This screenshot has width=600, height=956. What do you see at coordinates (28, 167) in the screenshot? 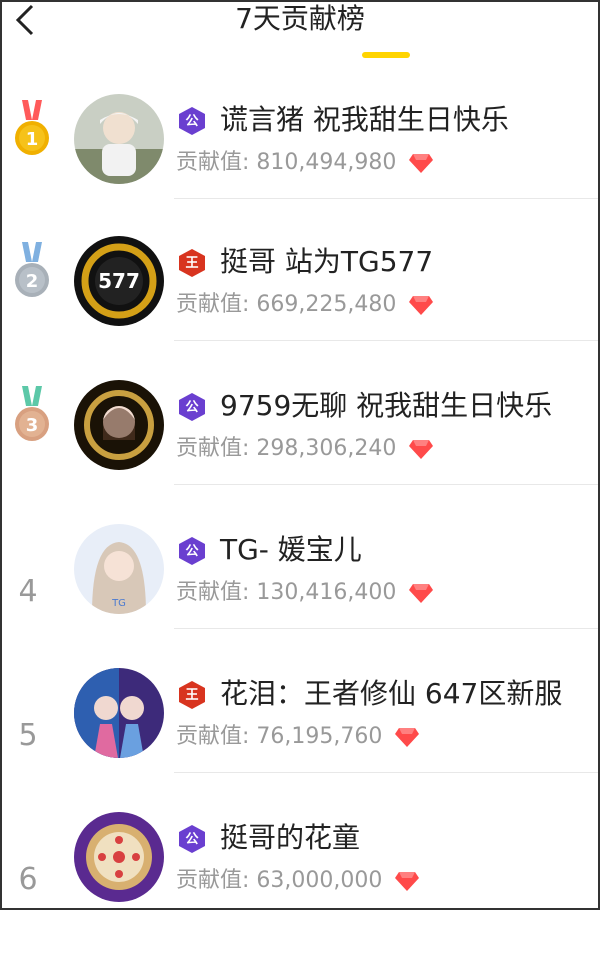
I see `rank-badge: 1` at bounding box center [28, 167].